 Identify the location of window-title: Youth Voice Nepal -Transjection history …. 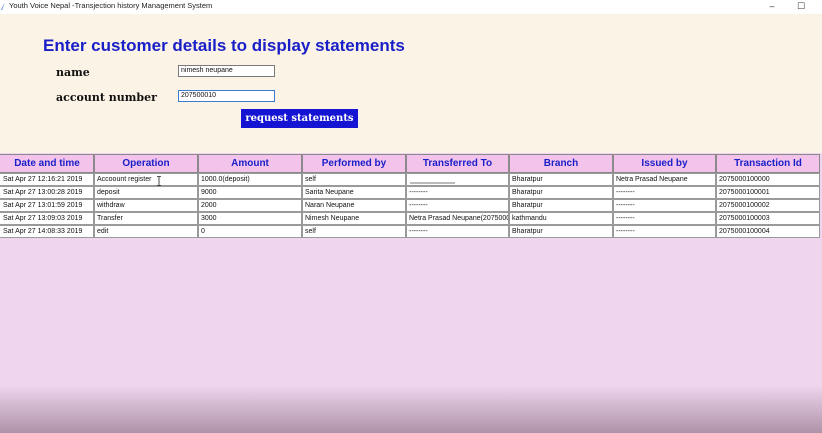
(111, 5).